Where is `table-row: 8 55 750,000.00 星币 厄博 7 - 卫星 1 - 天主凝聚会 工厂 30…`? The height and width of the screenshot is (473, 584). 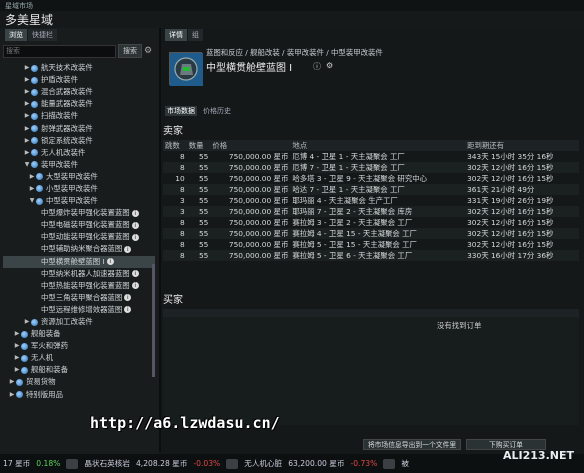 table-row: 8 55 750,000.00 星币 厄博 7 - 卫星 1 - 天主凝聚会 工厂 30… is located at coordinates (371, 167).